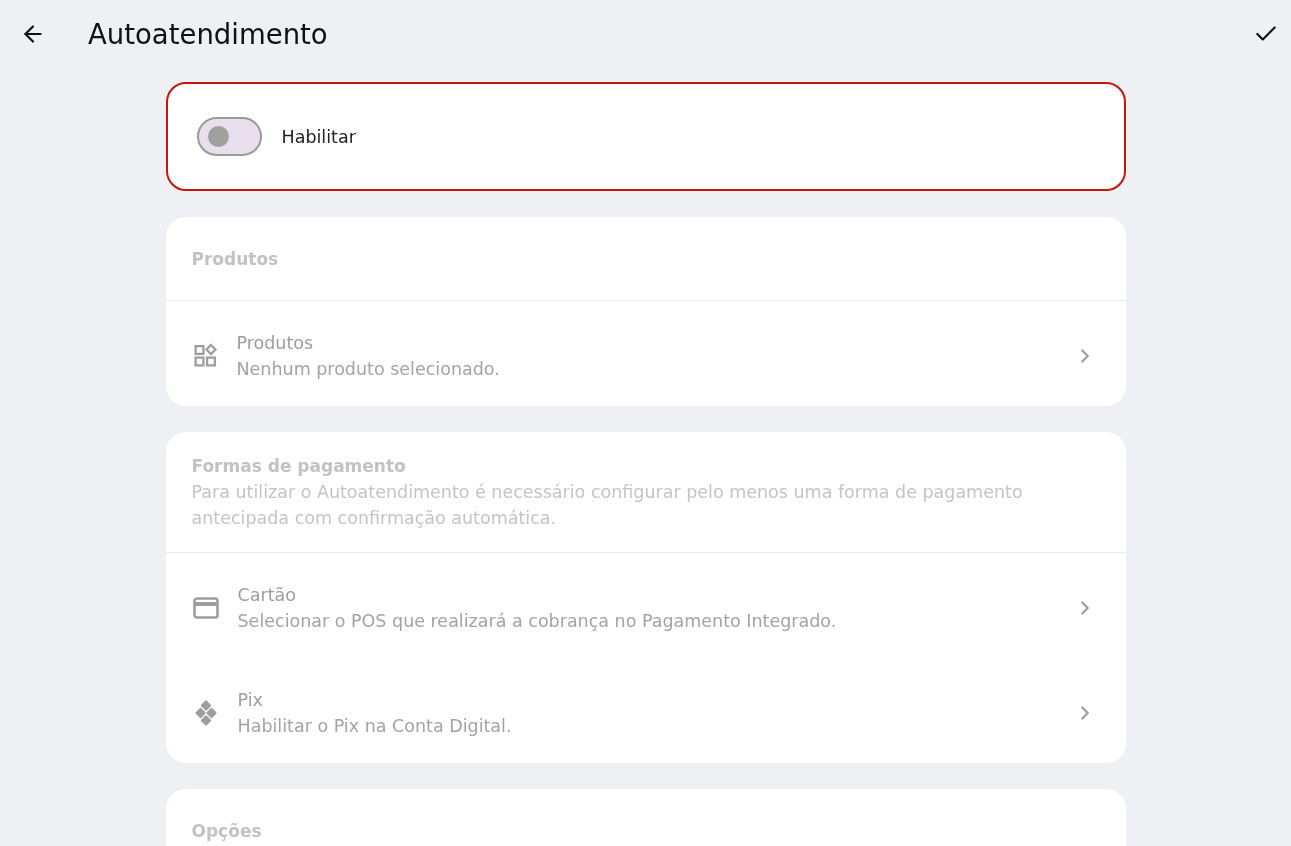 The image size is (1291, 846). What do you see at coordinates (227, 831) in the screenshot?
I see `section-title: Opções` at bounding box center [227, 831].